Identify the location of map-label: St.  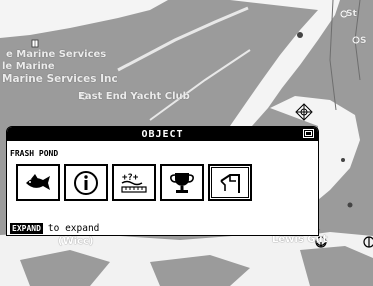
(351, 14).